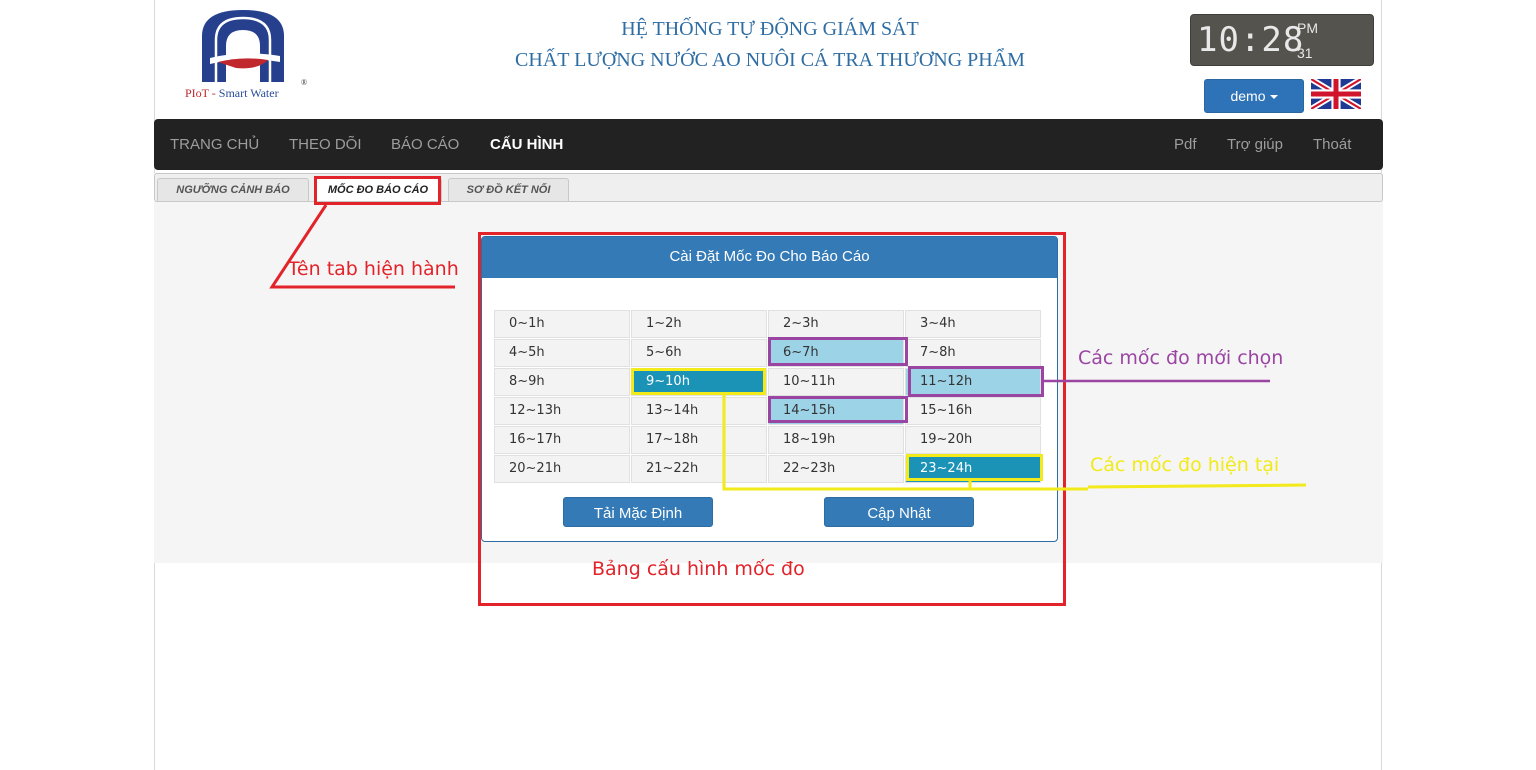 This screenshot has width=1536, height=770. Describe the element at coordinates (1248, 96) in the screenshot. I see `user-menu-label: demo` at that location.